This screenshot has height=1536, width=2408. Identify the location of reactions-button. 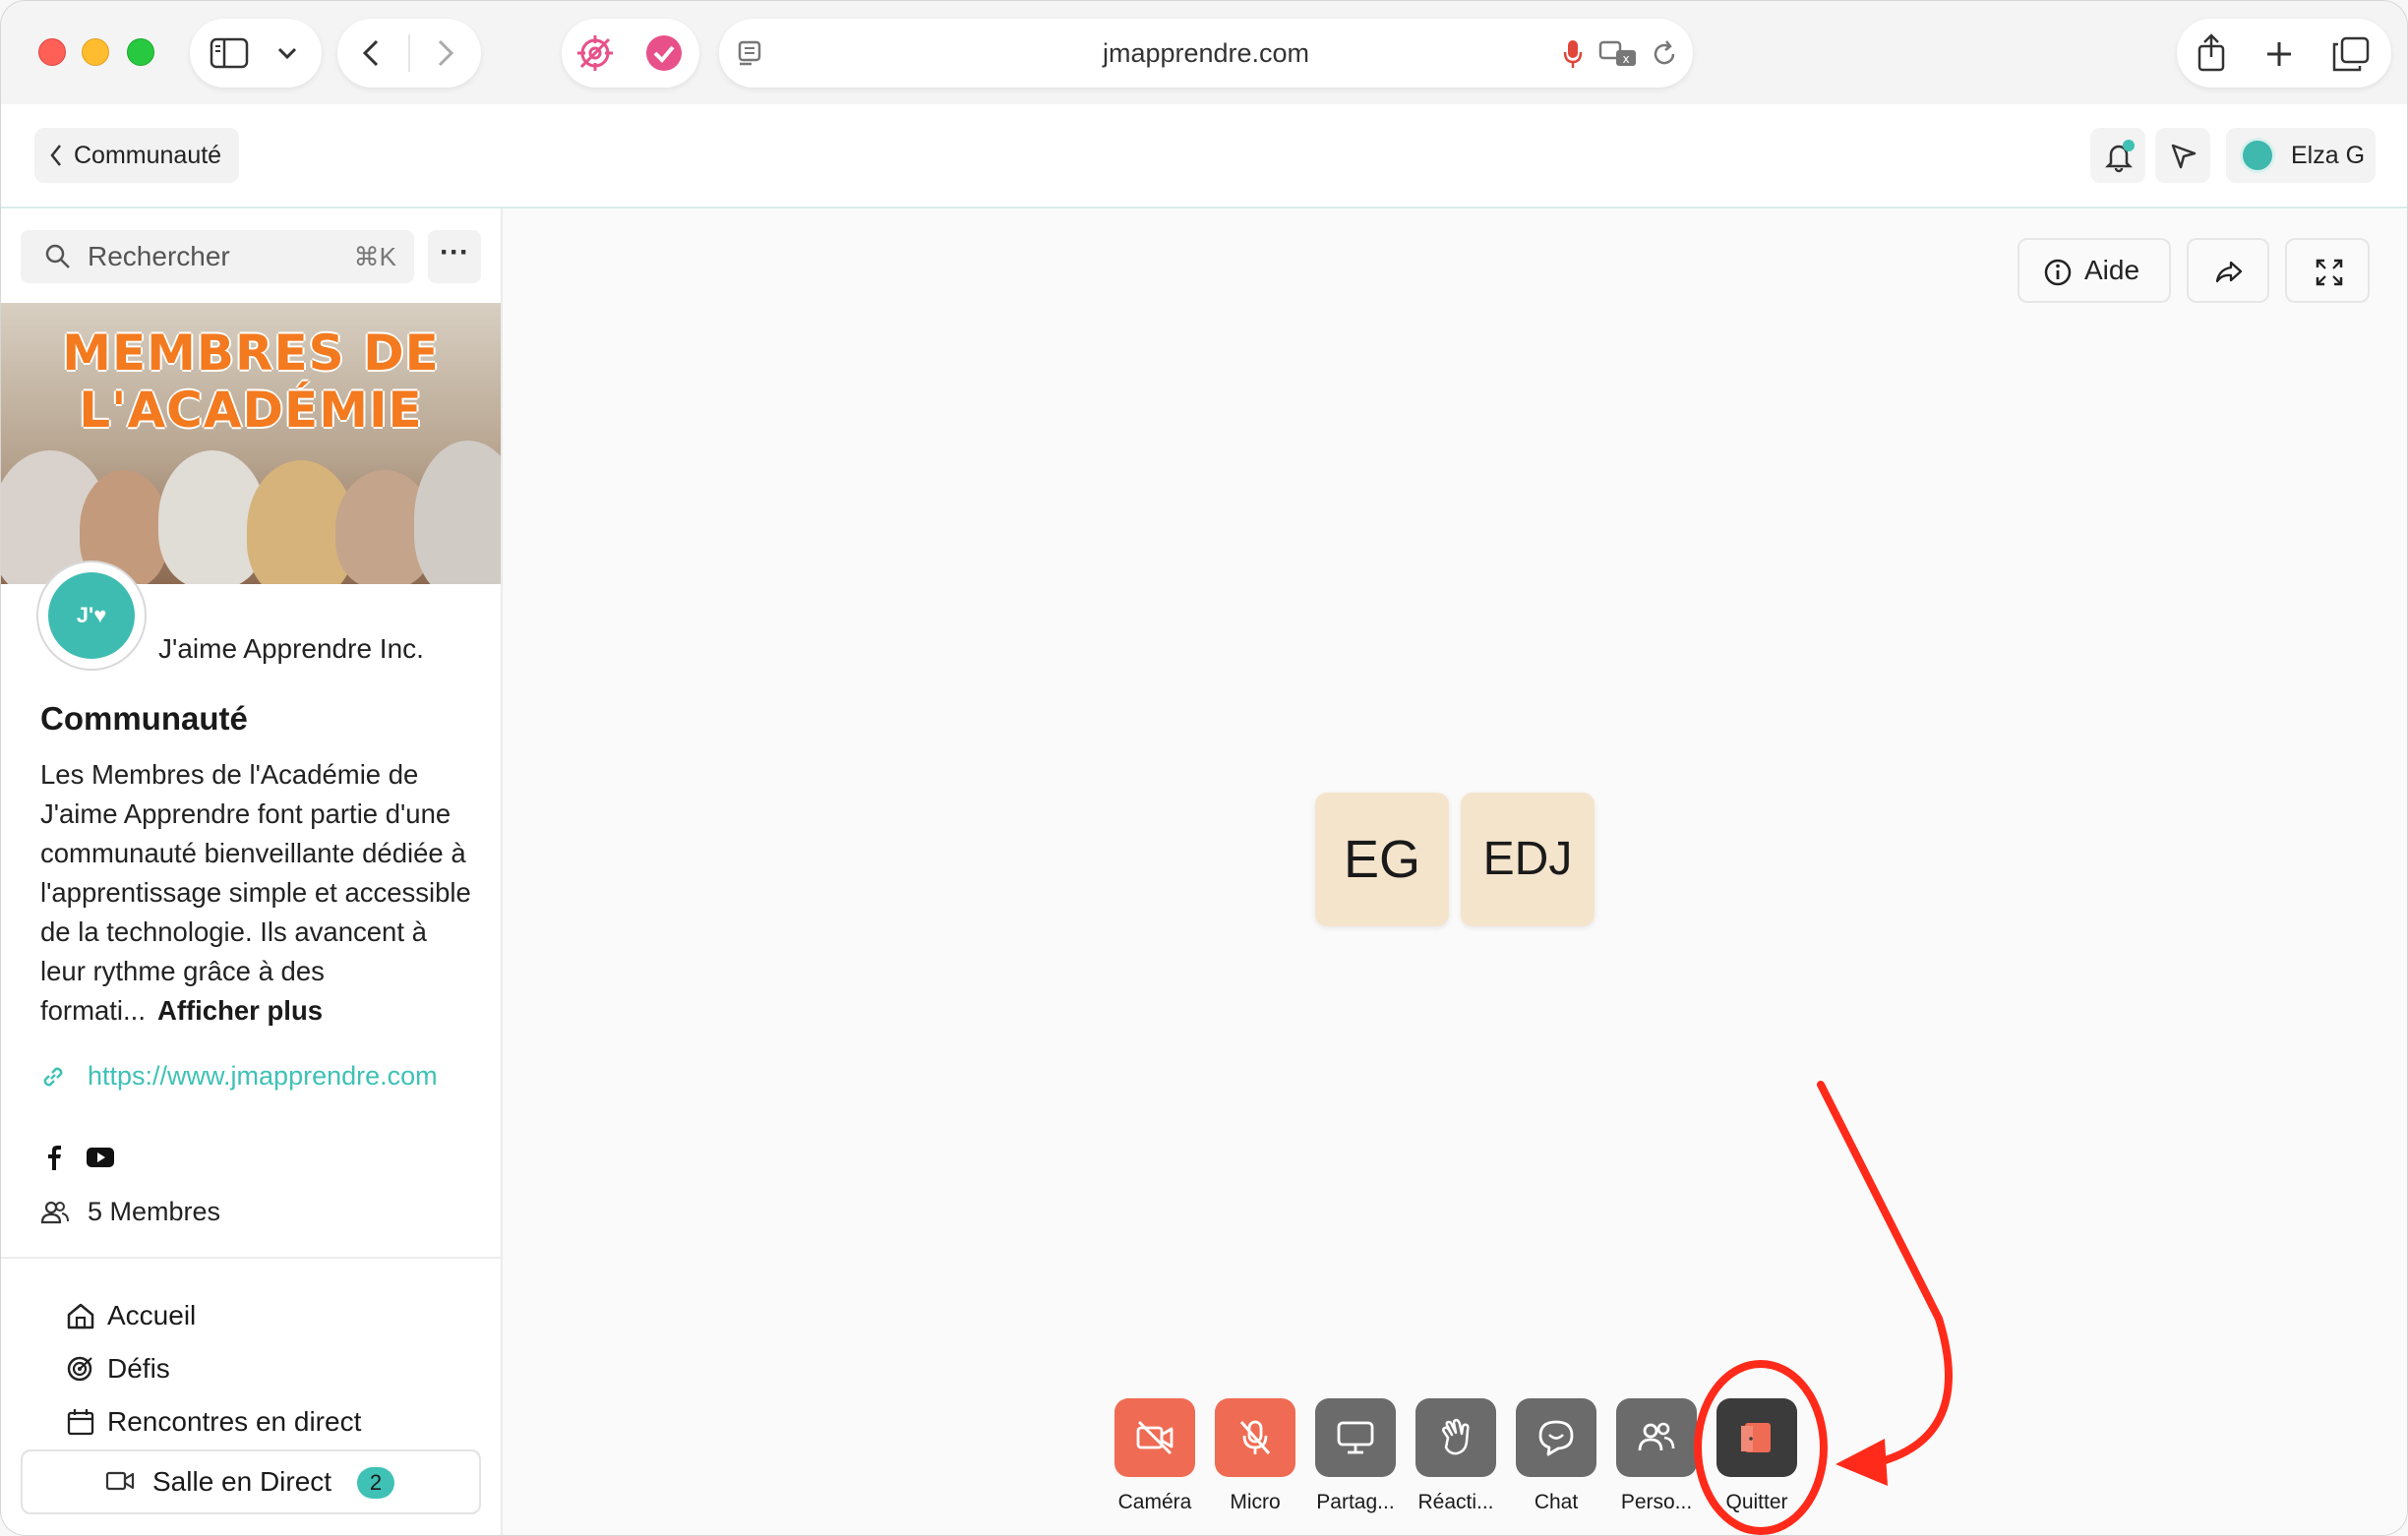
(1455, 1437).